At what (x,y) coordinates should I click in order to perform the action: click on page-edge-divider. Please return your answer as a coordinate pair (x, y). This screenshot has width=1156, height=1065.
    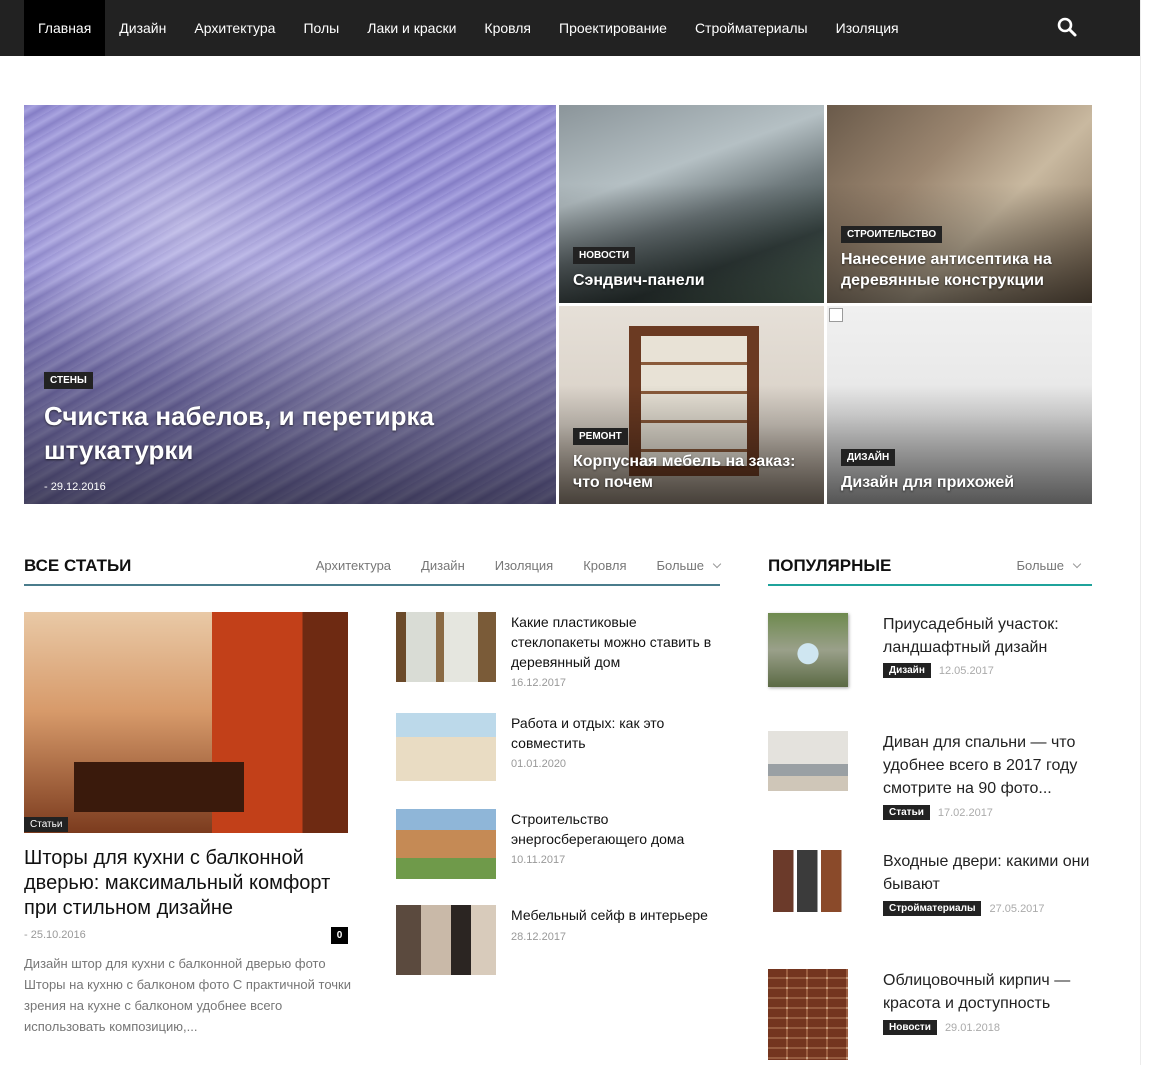
    Looking at the image, I should click on (1140, 532).